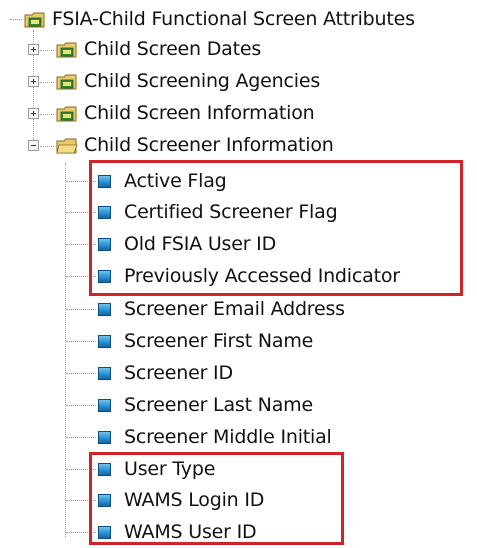 The image size is (477, 548). I want to click on leaf-item-label: Screener First Name, so click(219, 341).